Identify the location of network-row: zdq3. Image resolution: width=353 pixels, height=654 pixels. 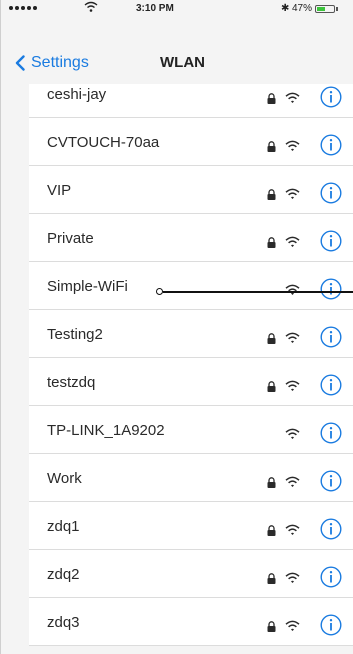
(191, 622).